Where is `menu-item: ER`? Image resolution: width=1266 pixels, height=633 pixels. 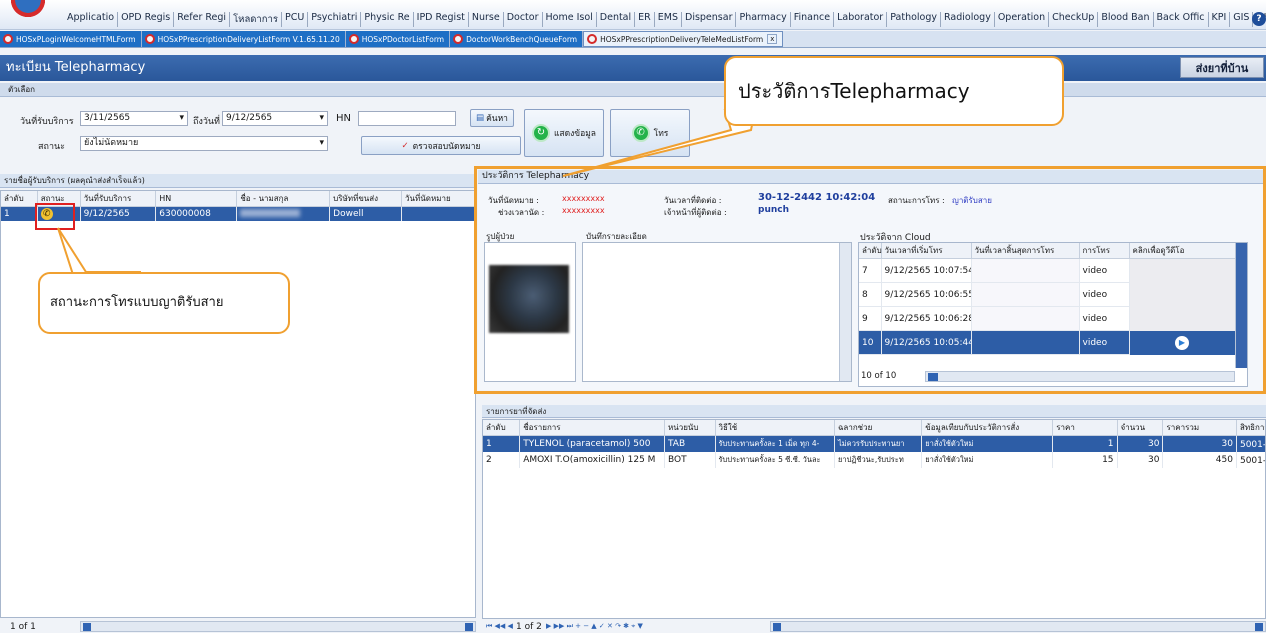
menu-item: ER is located at coordinates (645, 19).